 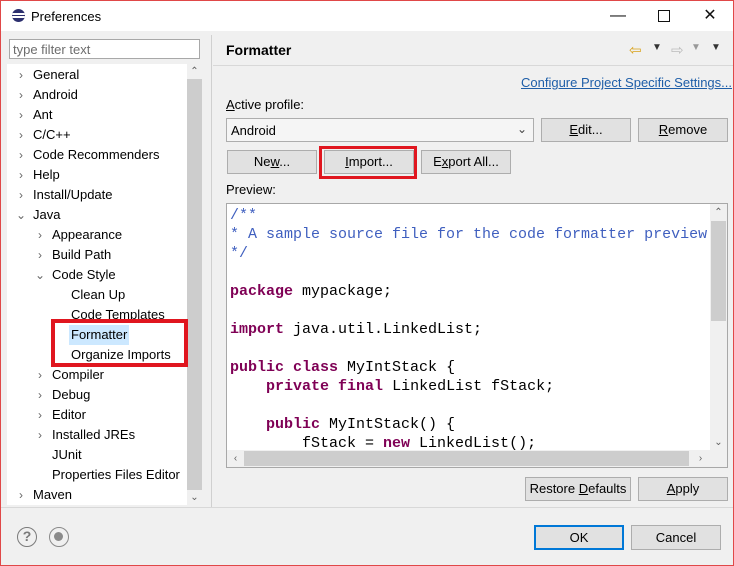 What do you see at coordinates (49, 95) in the screenshot?
I see `tree-item-android: › Android` at bounding box center [49, 95].